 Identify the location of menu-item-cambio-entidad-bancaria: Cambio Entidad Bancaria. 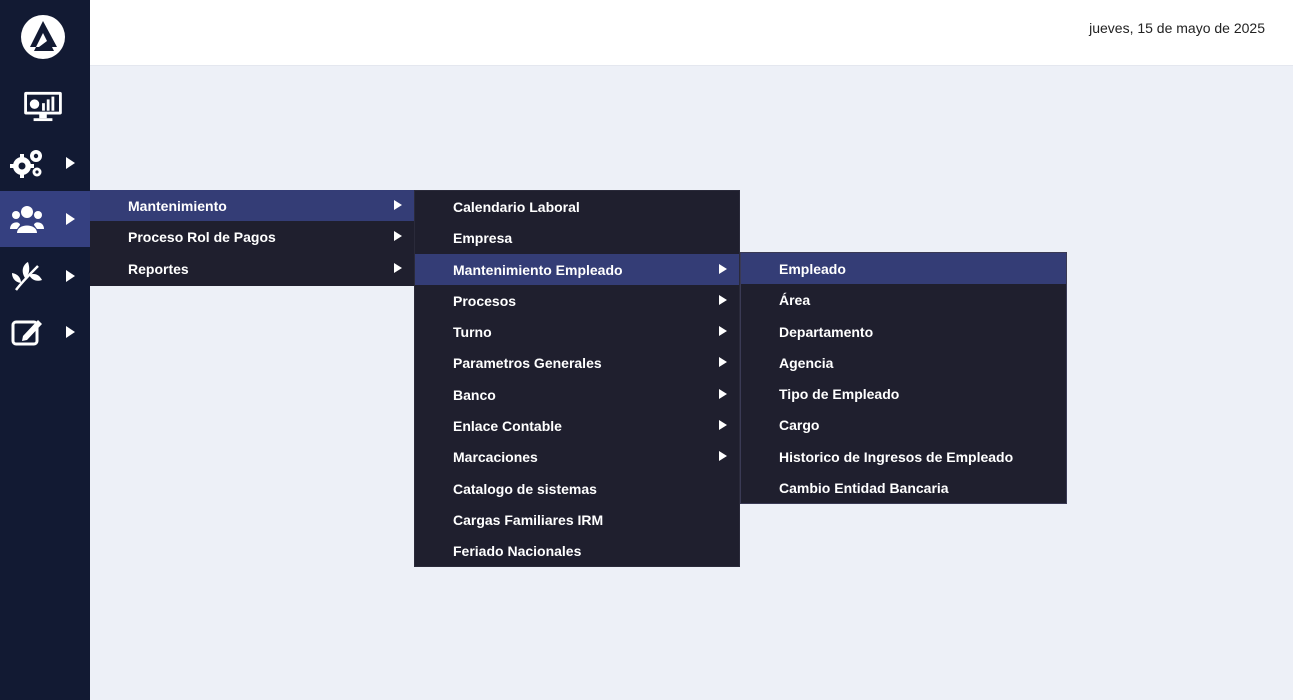
(903, 487).